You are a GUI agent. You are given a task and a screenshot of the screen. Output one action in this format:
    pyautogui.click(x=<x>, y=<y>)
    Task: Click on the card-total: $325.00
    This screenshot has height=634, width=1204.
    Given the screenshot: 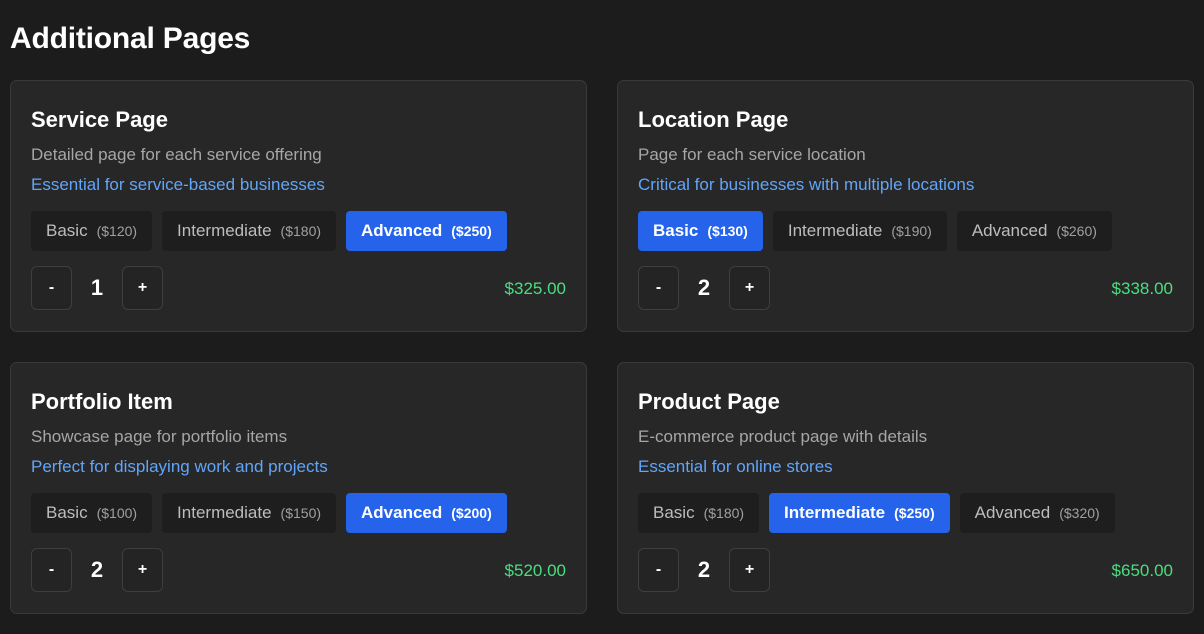 What is the action you would take?
    pyautogui.click(x=535, y=288)
    